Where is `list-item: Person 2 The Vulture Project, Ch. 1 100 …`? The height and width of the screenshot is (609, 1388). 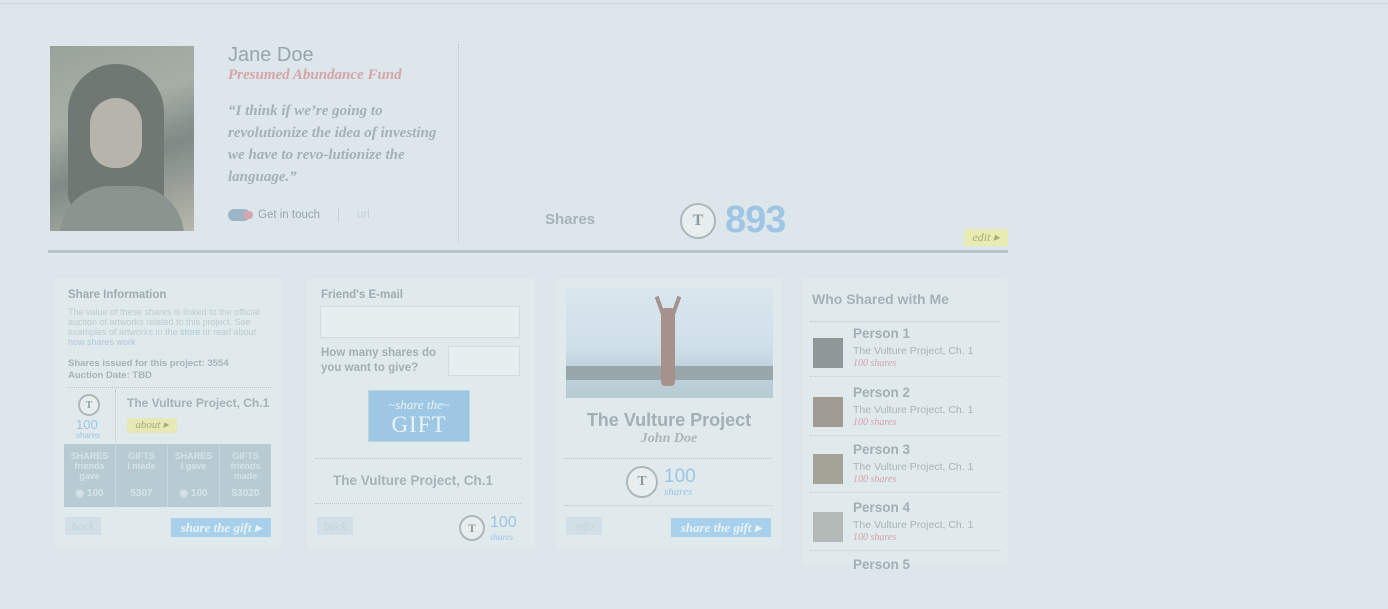 list-item: Person 2 The Vulture Project, Ch. 1 100 … is located at coordinates (906, 411).